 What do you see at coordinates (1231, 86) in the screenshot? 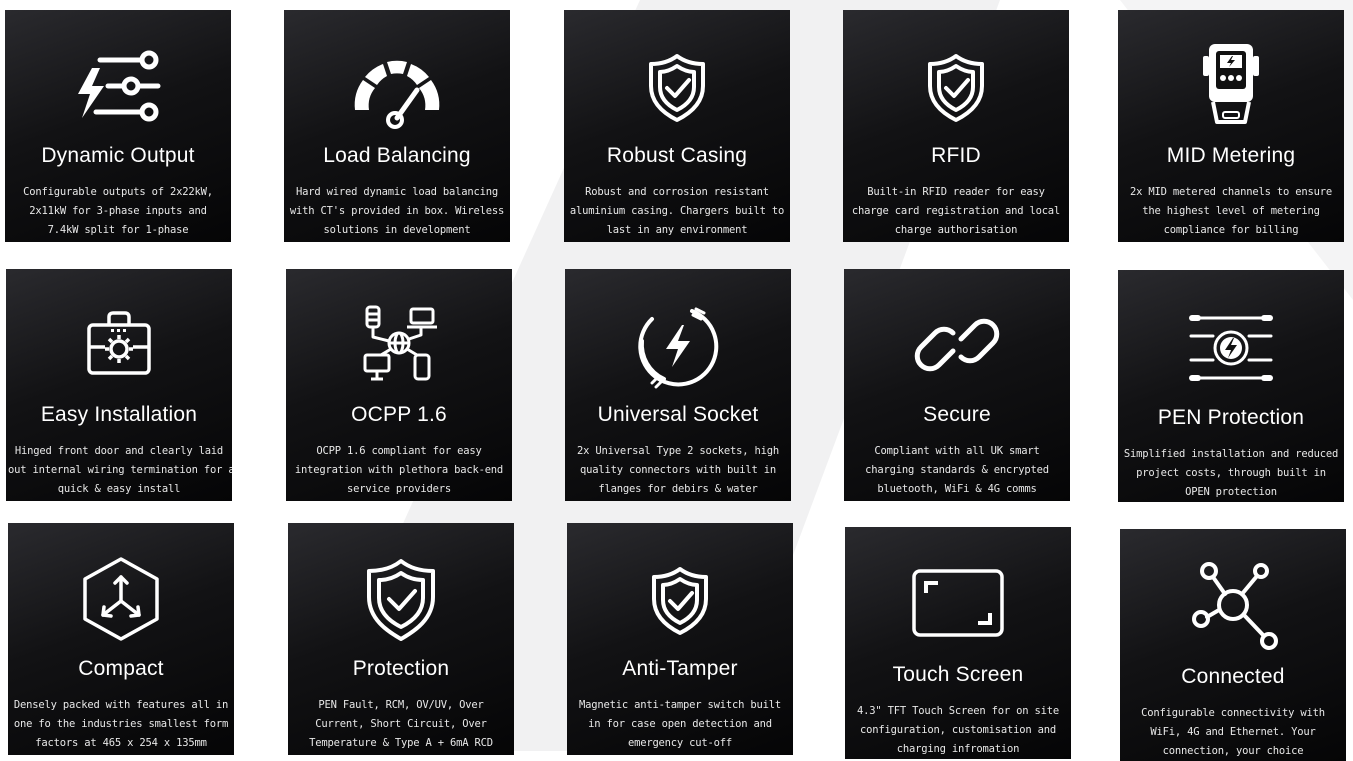
I see `meter-icon` at bounding box center [1231, 86].